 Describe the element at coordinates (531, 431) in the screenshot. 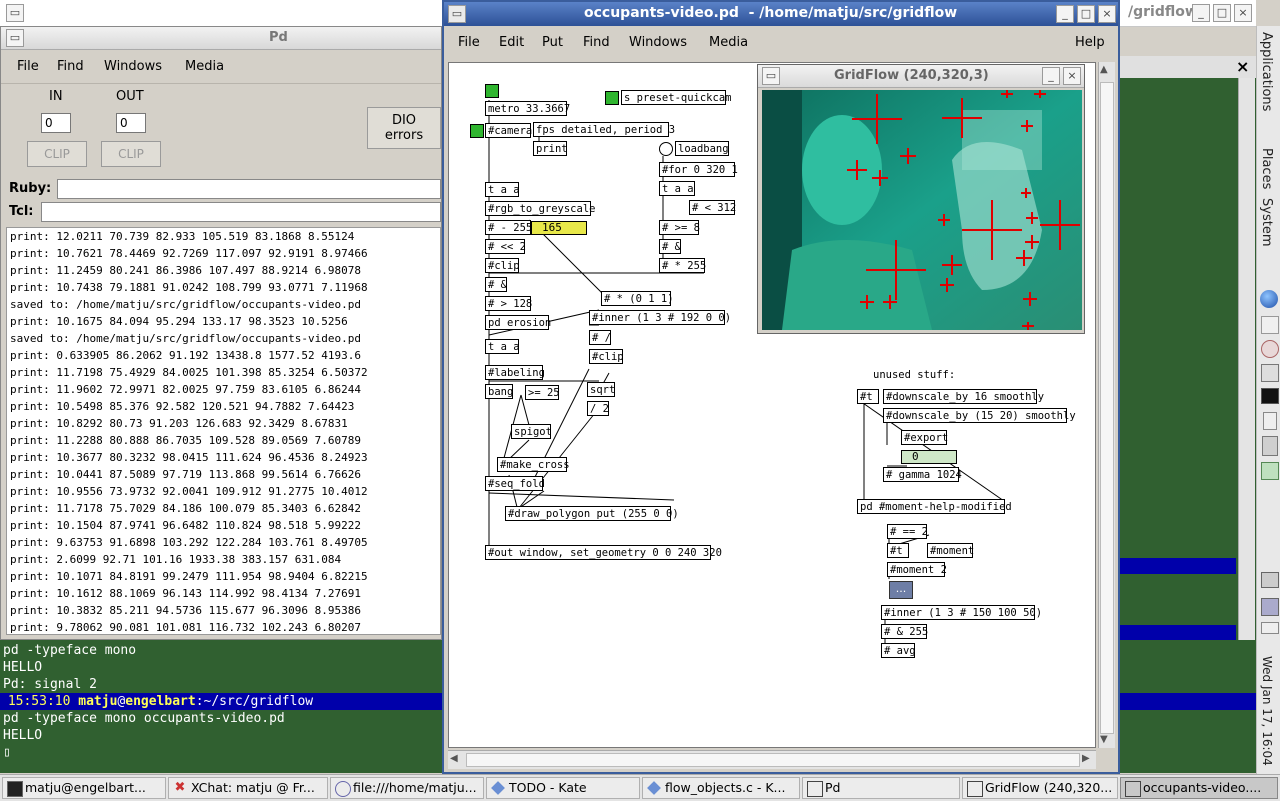

I see `spigot-object: spigot` at that location.